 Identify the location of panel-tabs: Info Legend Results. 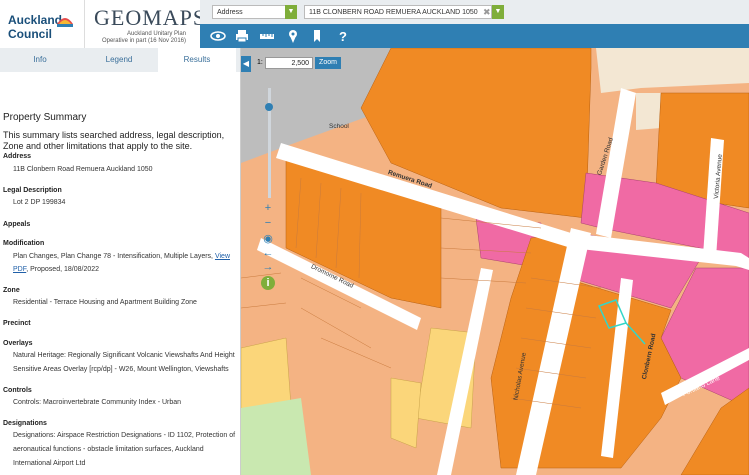
(120, 60).